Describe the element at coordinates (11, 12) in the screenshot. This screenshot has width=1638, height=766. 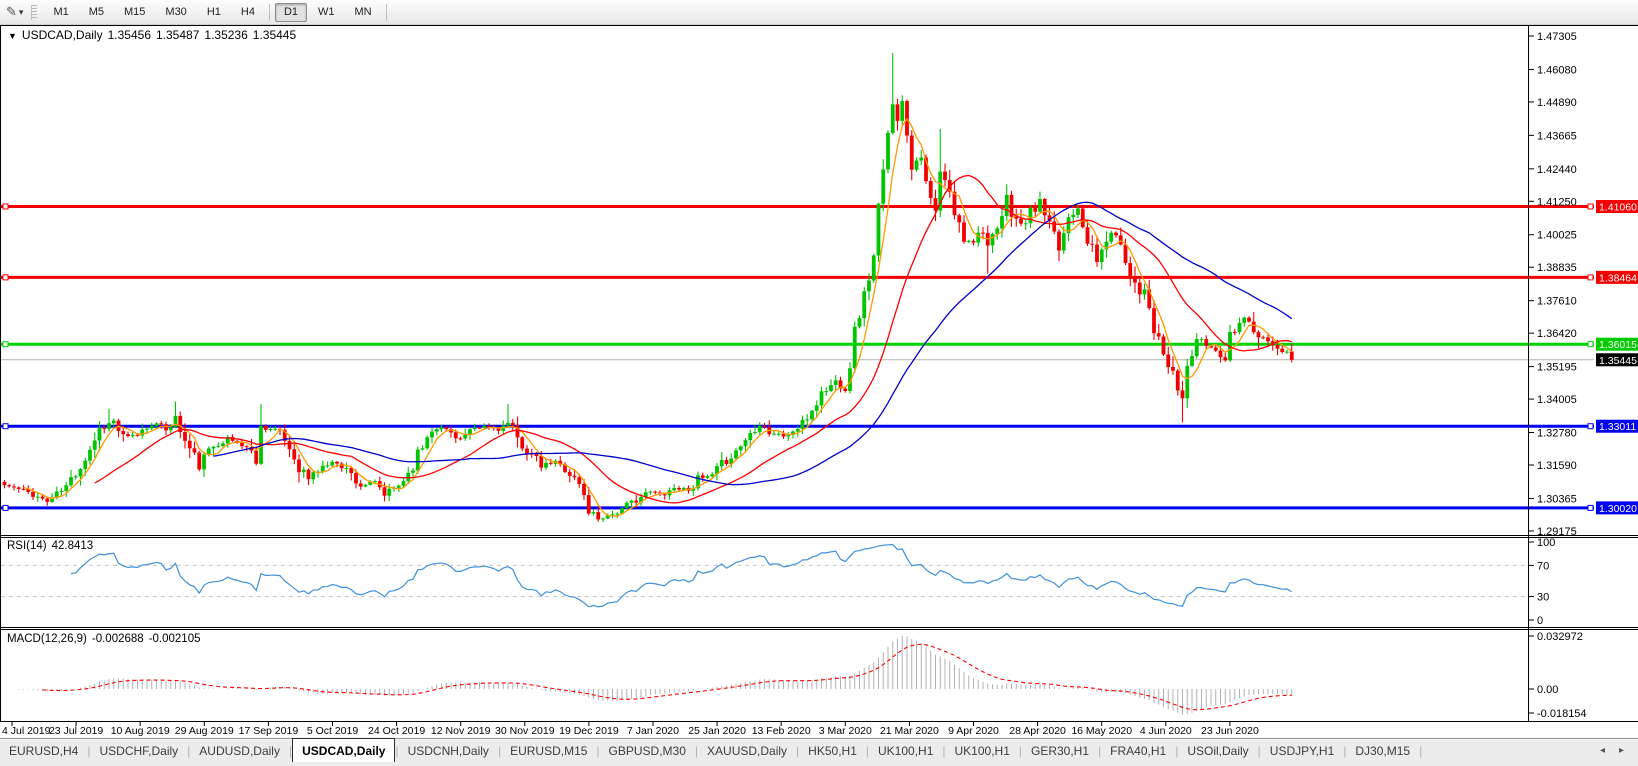
I see `draw-tool-icon: ✎` at that location.